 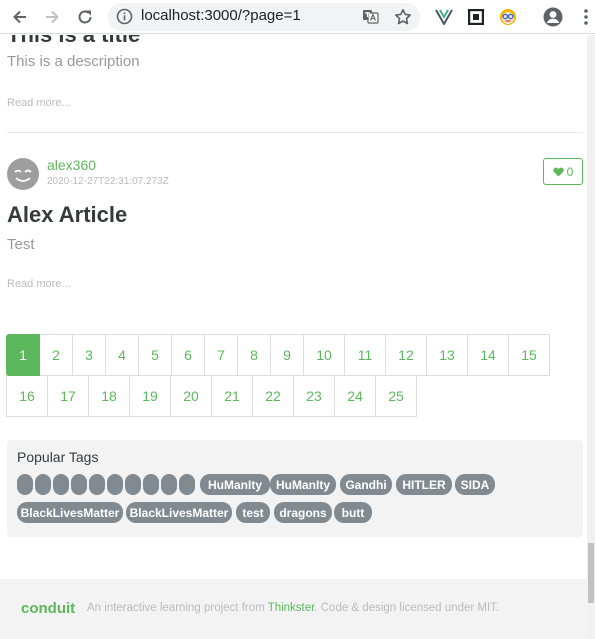 What do you see at coordinates (48, 608) in the screenshot?
I see `footer-logo: conduit` at bounding box center [48, 608].